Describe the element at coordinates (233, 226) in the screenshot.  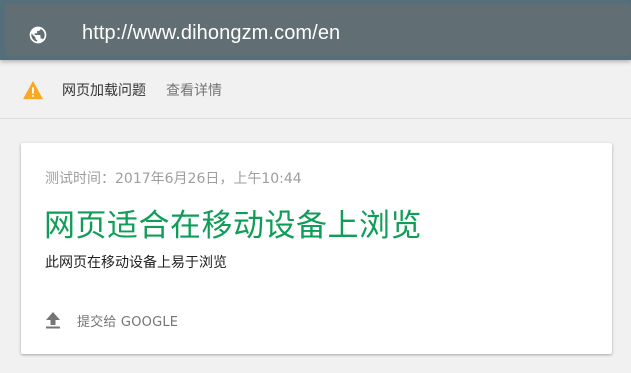
I see `mobile-friendly-verdict: 网页适合在移动设备上浏览` at that location.